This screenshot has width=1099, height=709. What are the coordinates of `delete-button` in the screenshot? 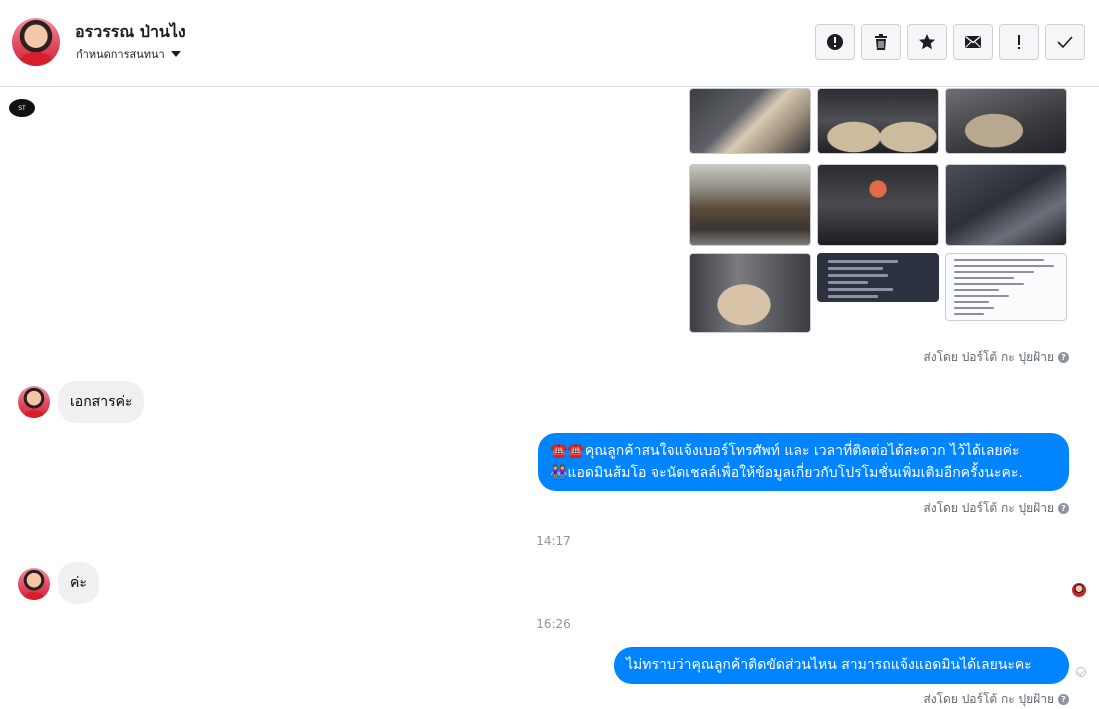 It's located at (881, 42).